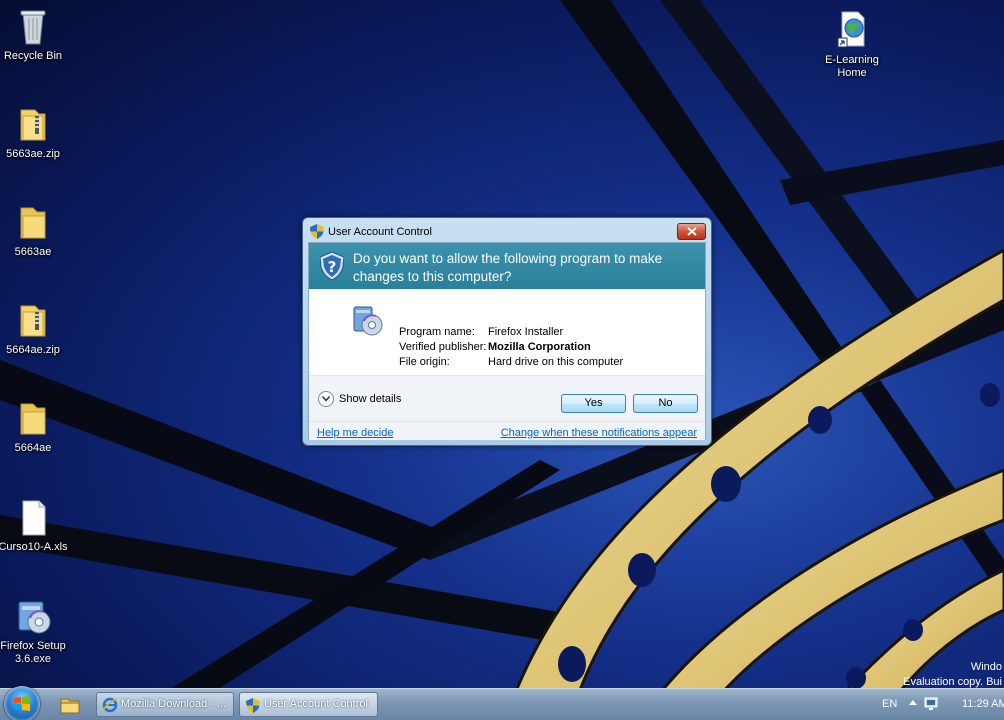 The image size is (1004, 720). I want to click on evaluation-watermark: Windo Evaluation copy. Bui, so click(952, 675).